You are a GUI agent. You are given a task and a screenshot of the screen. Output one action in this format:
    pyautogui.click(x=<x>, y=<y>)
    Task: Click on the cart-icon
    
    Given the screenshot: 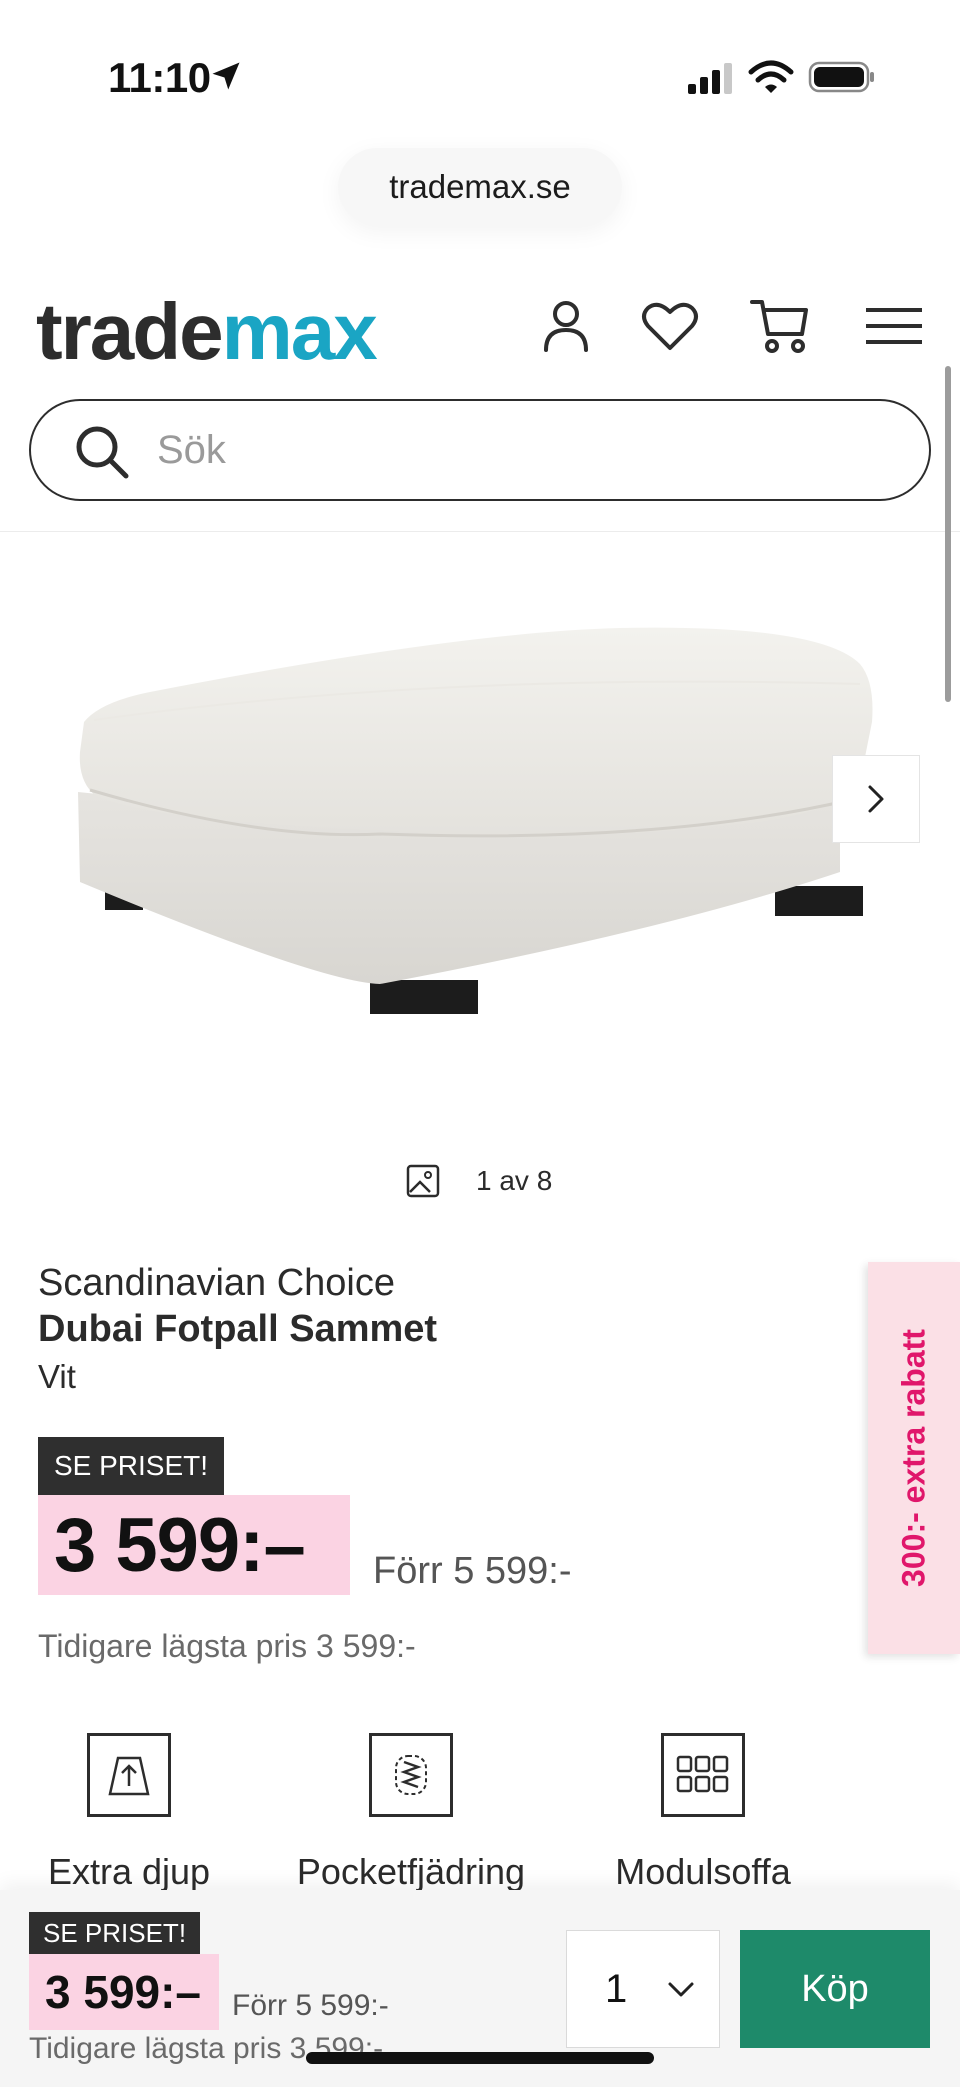 What is the action you would take?
    pyautogui.click(x=780, y=326)
    